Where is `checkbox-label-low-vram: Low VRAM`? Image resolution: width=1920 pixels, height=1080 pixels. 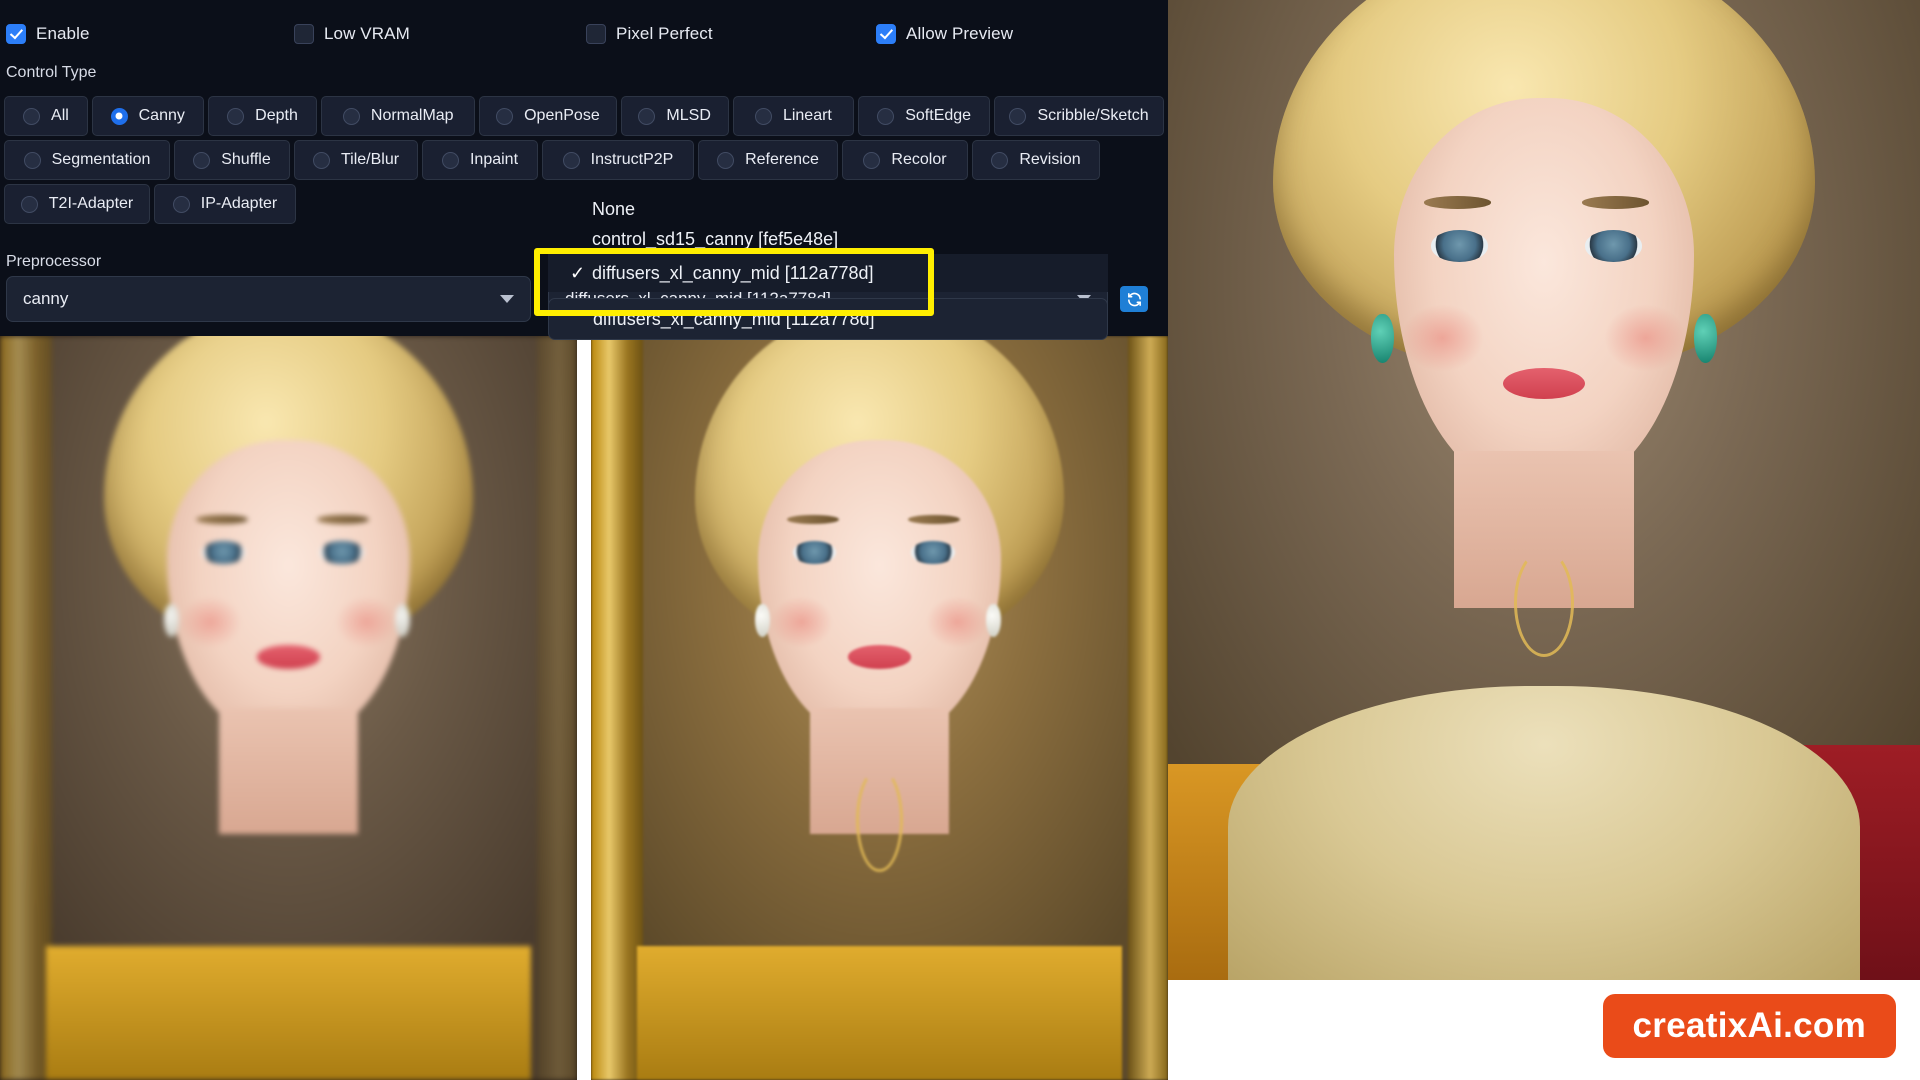
checkbox-label-low-vram: Low VRAM is located at coordinates (367, 33).